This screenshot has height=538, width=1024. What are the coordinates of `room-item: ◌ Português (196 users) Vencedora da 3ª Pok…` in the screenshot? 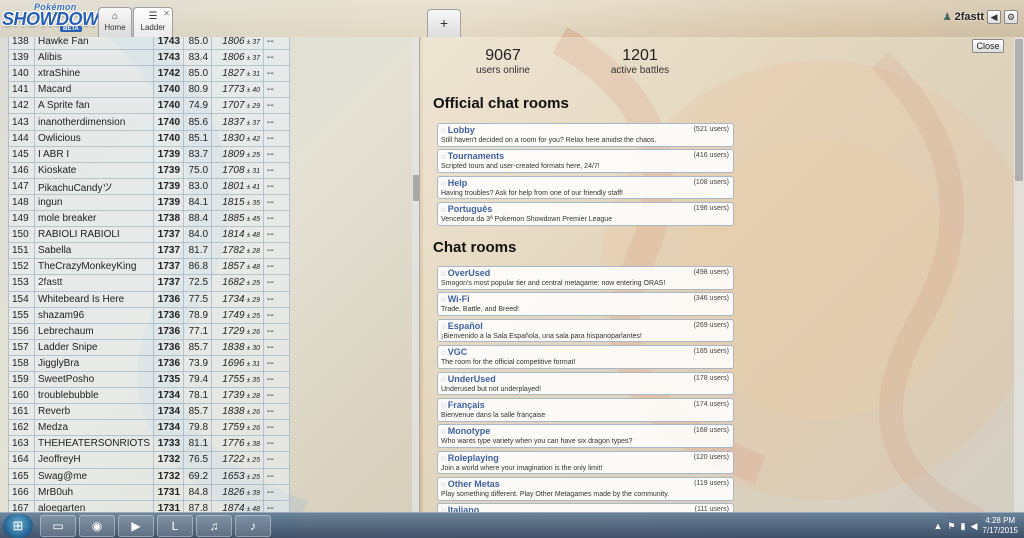 It's located at (585, 214).